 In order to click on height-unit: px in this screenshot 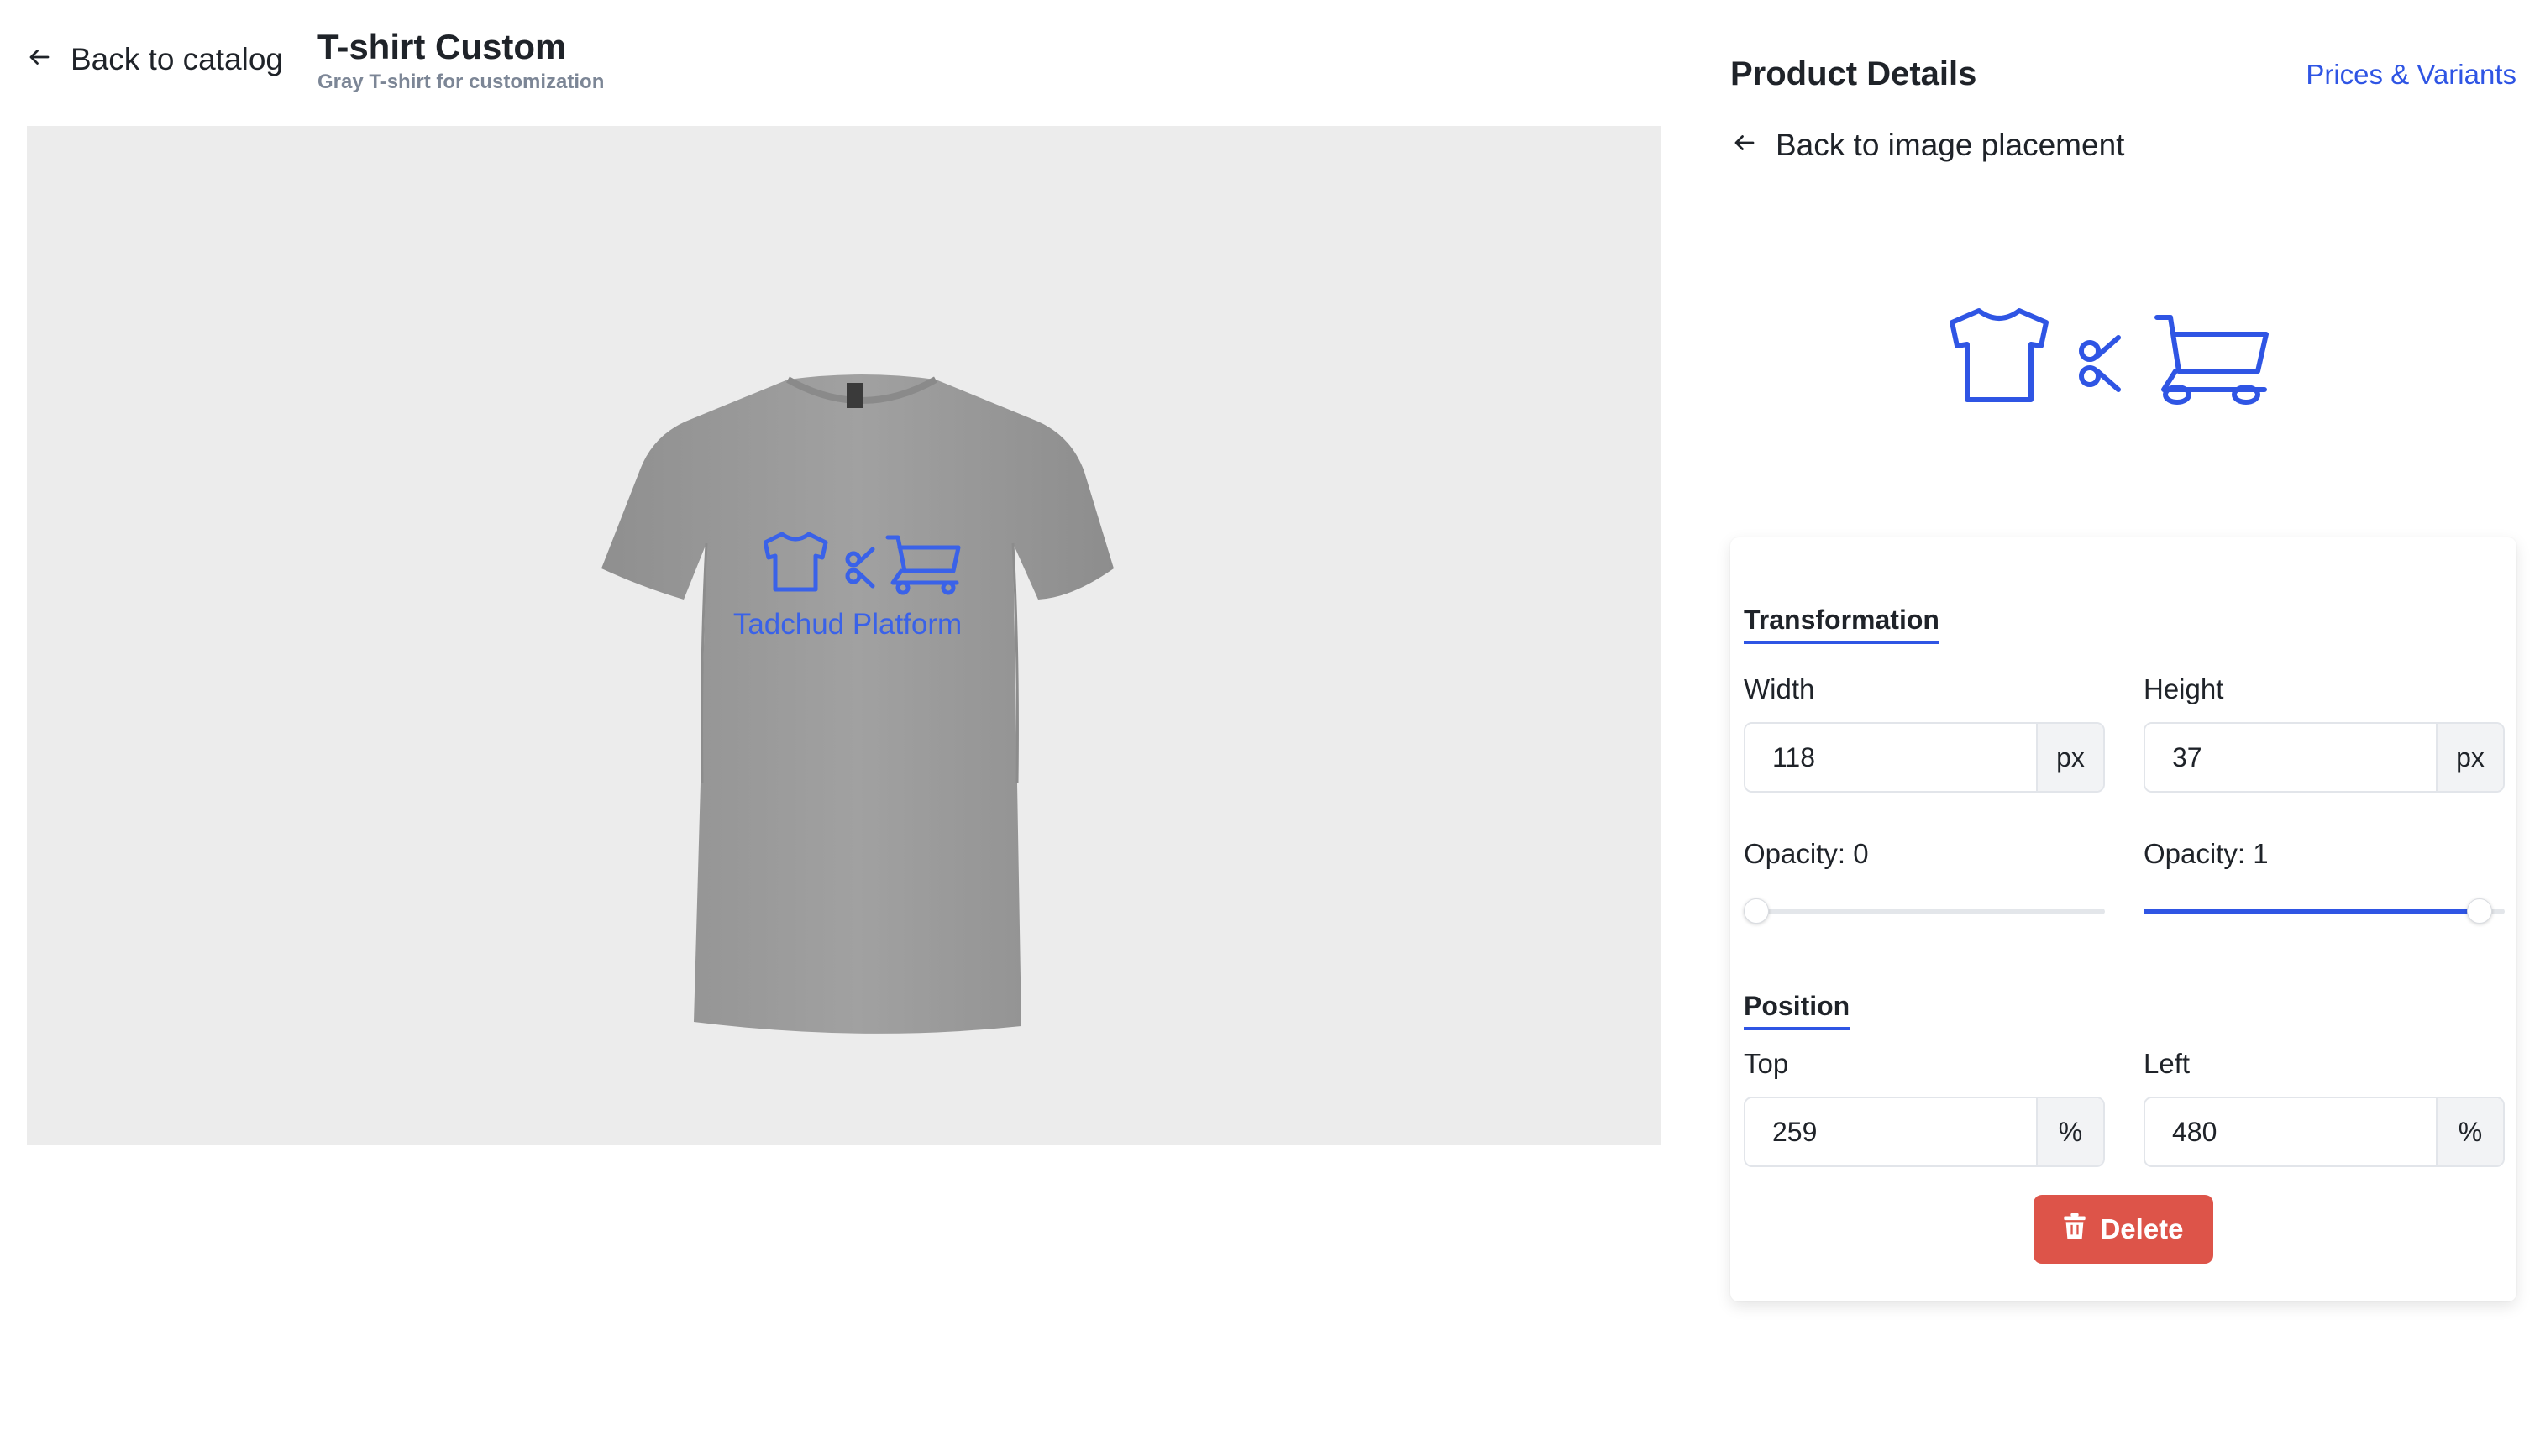, I will do `click(2469, 757)`.